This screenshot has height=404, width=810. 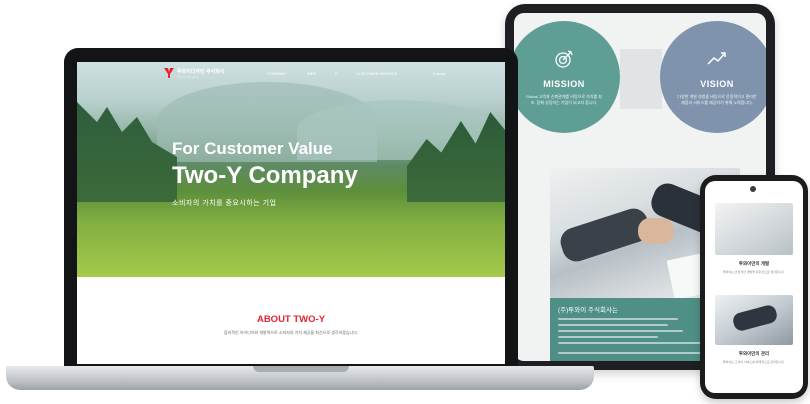 What do you see at coordinates (754, 362) in the screenshot?
I see `phone-section2-text: 투와이는 고객의 서비스를 체계적으로 관리합니다.` at bounding box center [754, 362].